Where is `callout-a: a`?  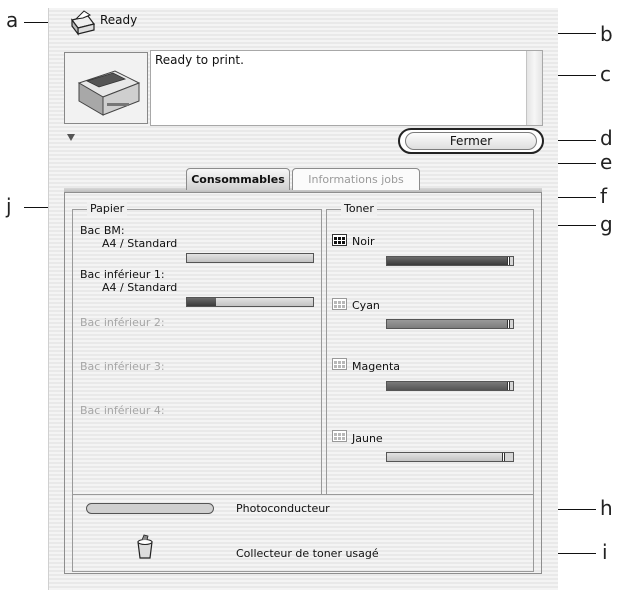
callout-a: a is located at coordinates (12, 20).